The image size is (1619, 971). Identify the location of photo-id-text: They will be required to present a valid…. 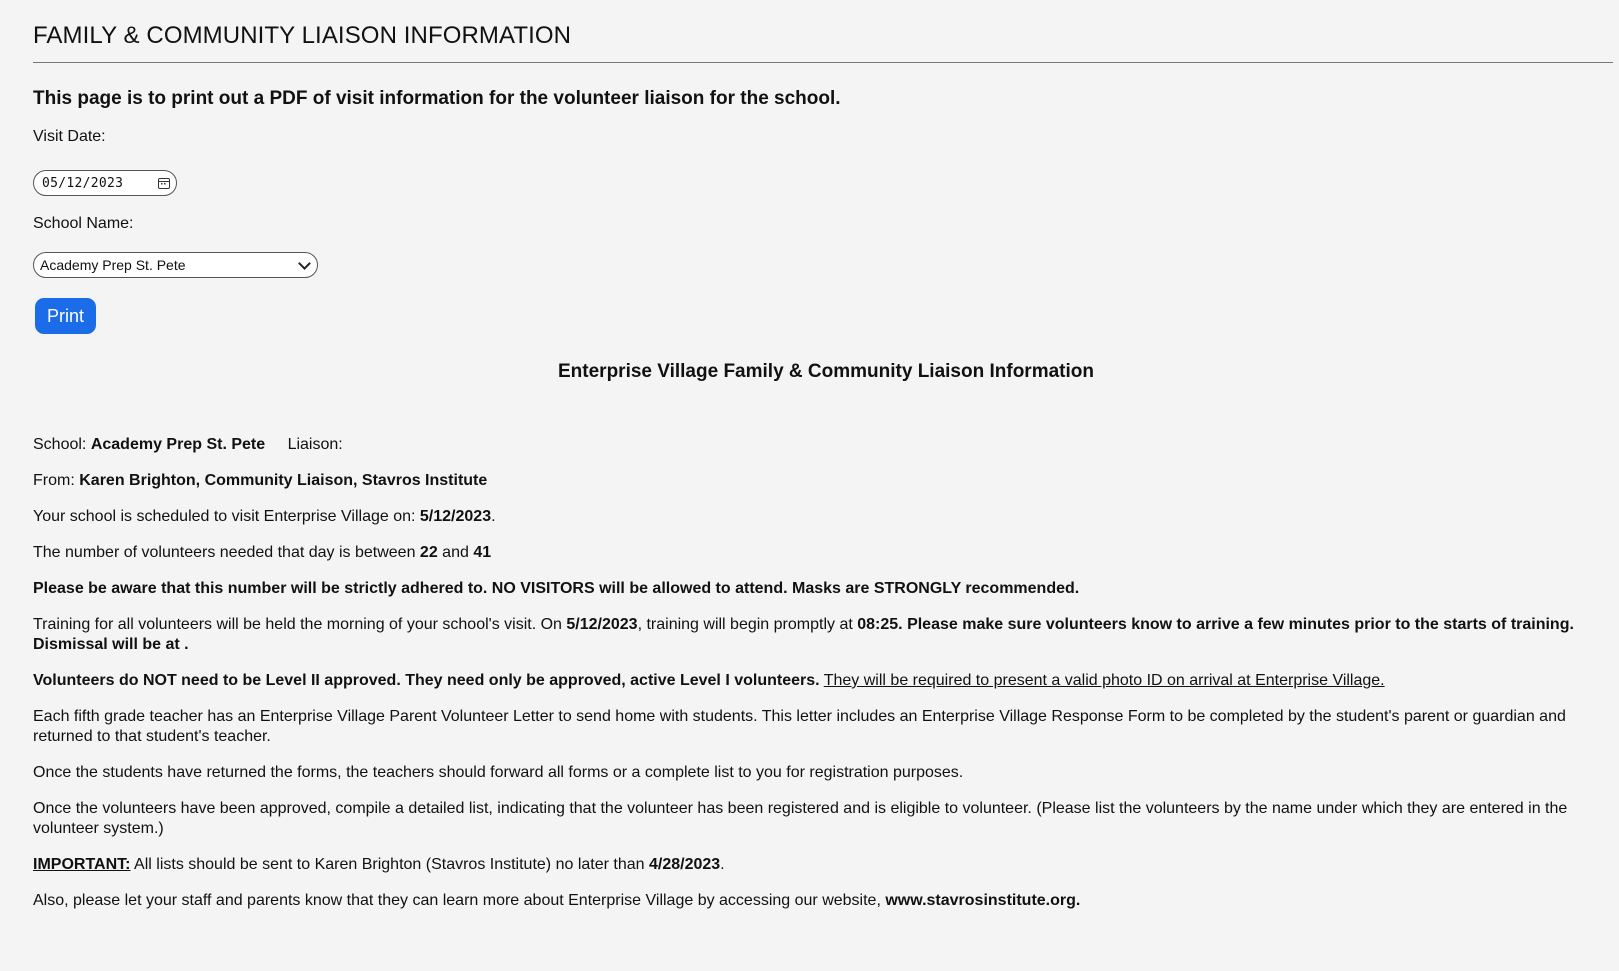
(1104, 680).